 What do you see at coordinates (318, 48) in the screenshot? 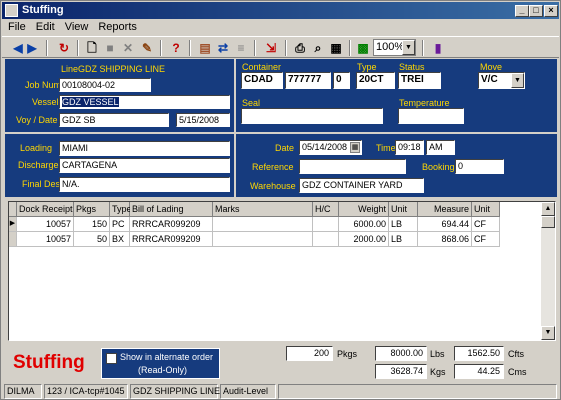
I see `print-preview-icon: ⌕` at bounding box center [318, 48].